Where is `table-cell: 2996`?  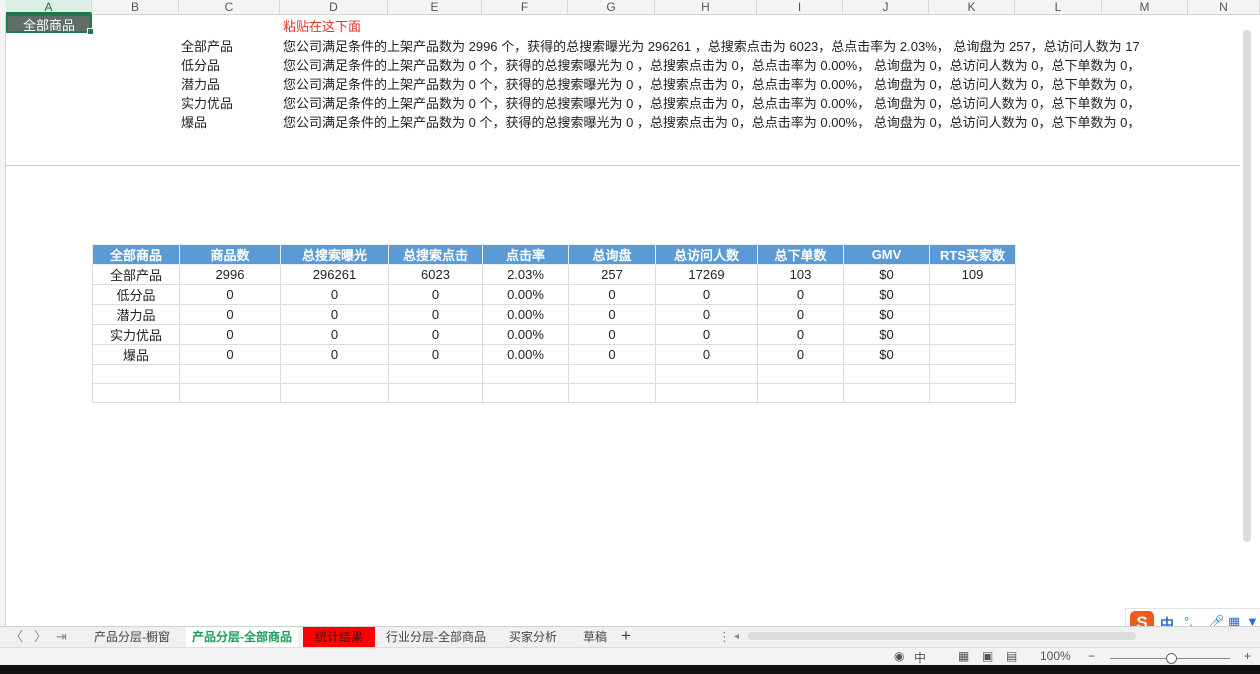 table-cell: 2996 is located at coordinates (230, 274).